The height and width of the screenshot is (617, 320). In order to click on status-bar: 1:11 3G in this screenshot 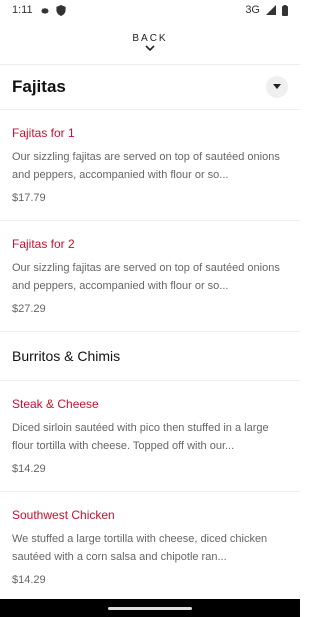, I will do `click(150, 10)`.